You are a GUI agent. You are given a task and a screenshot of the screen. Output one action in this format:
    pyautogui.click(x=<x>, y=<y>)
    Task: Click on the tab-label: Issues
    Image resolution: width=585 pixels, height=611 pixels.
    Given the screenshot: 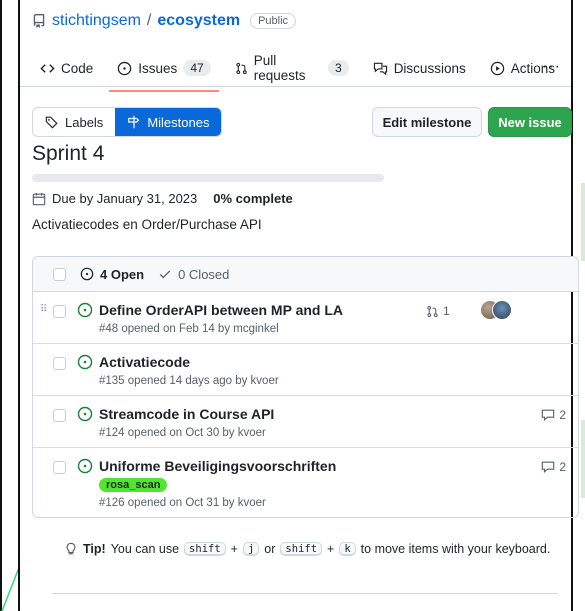 What is the action you would take?
    pyautogui.click(x=158, y=68)
    